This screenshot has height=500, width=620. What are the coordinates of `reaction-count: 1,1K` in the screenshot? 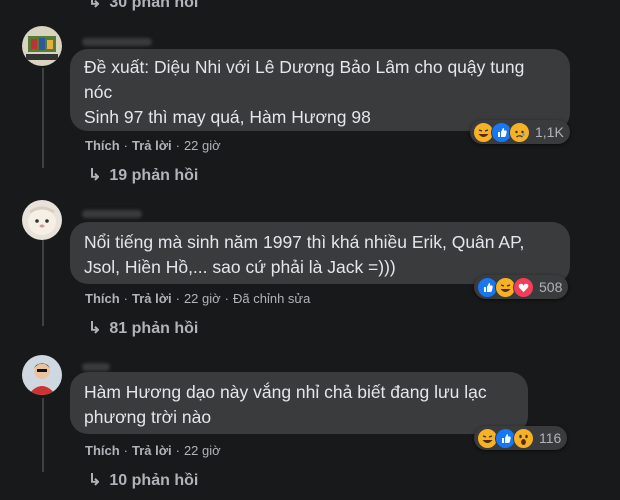 It's located at (549, 132).